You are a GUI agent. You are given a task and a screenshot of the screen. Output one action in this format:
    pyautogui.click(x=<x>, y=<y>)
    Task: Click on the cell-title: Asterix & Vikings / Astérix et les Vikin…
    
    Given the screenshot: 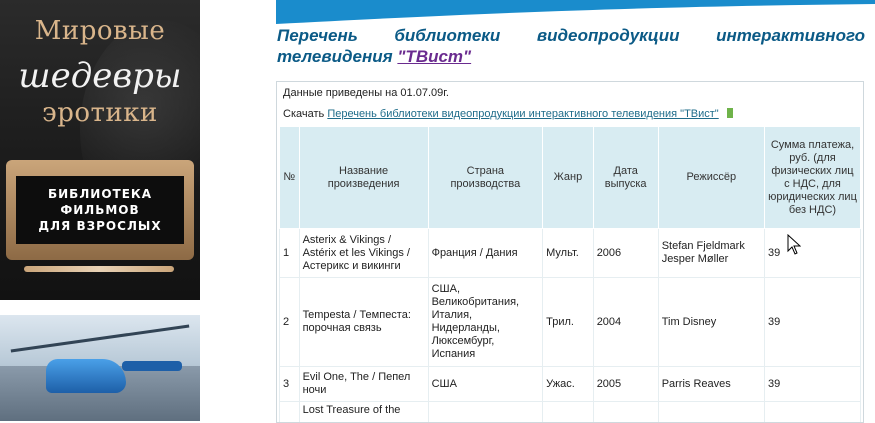 What is the action you would take?
    pyautogui.click(x=363, y=253)
    